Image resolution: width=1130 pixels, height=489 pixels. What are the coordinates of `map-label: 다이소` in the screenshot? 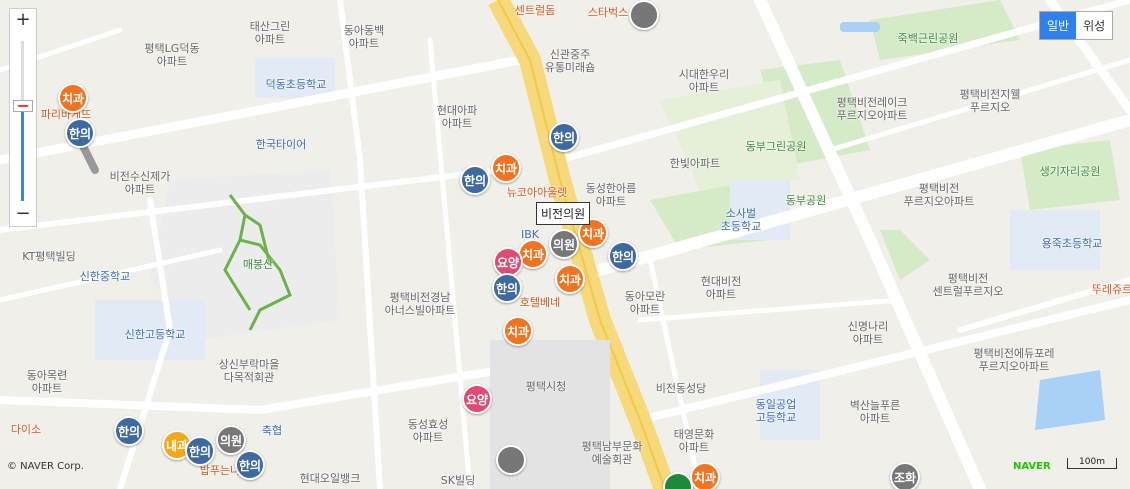 It's located at (26, 429).